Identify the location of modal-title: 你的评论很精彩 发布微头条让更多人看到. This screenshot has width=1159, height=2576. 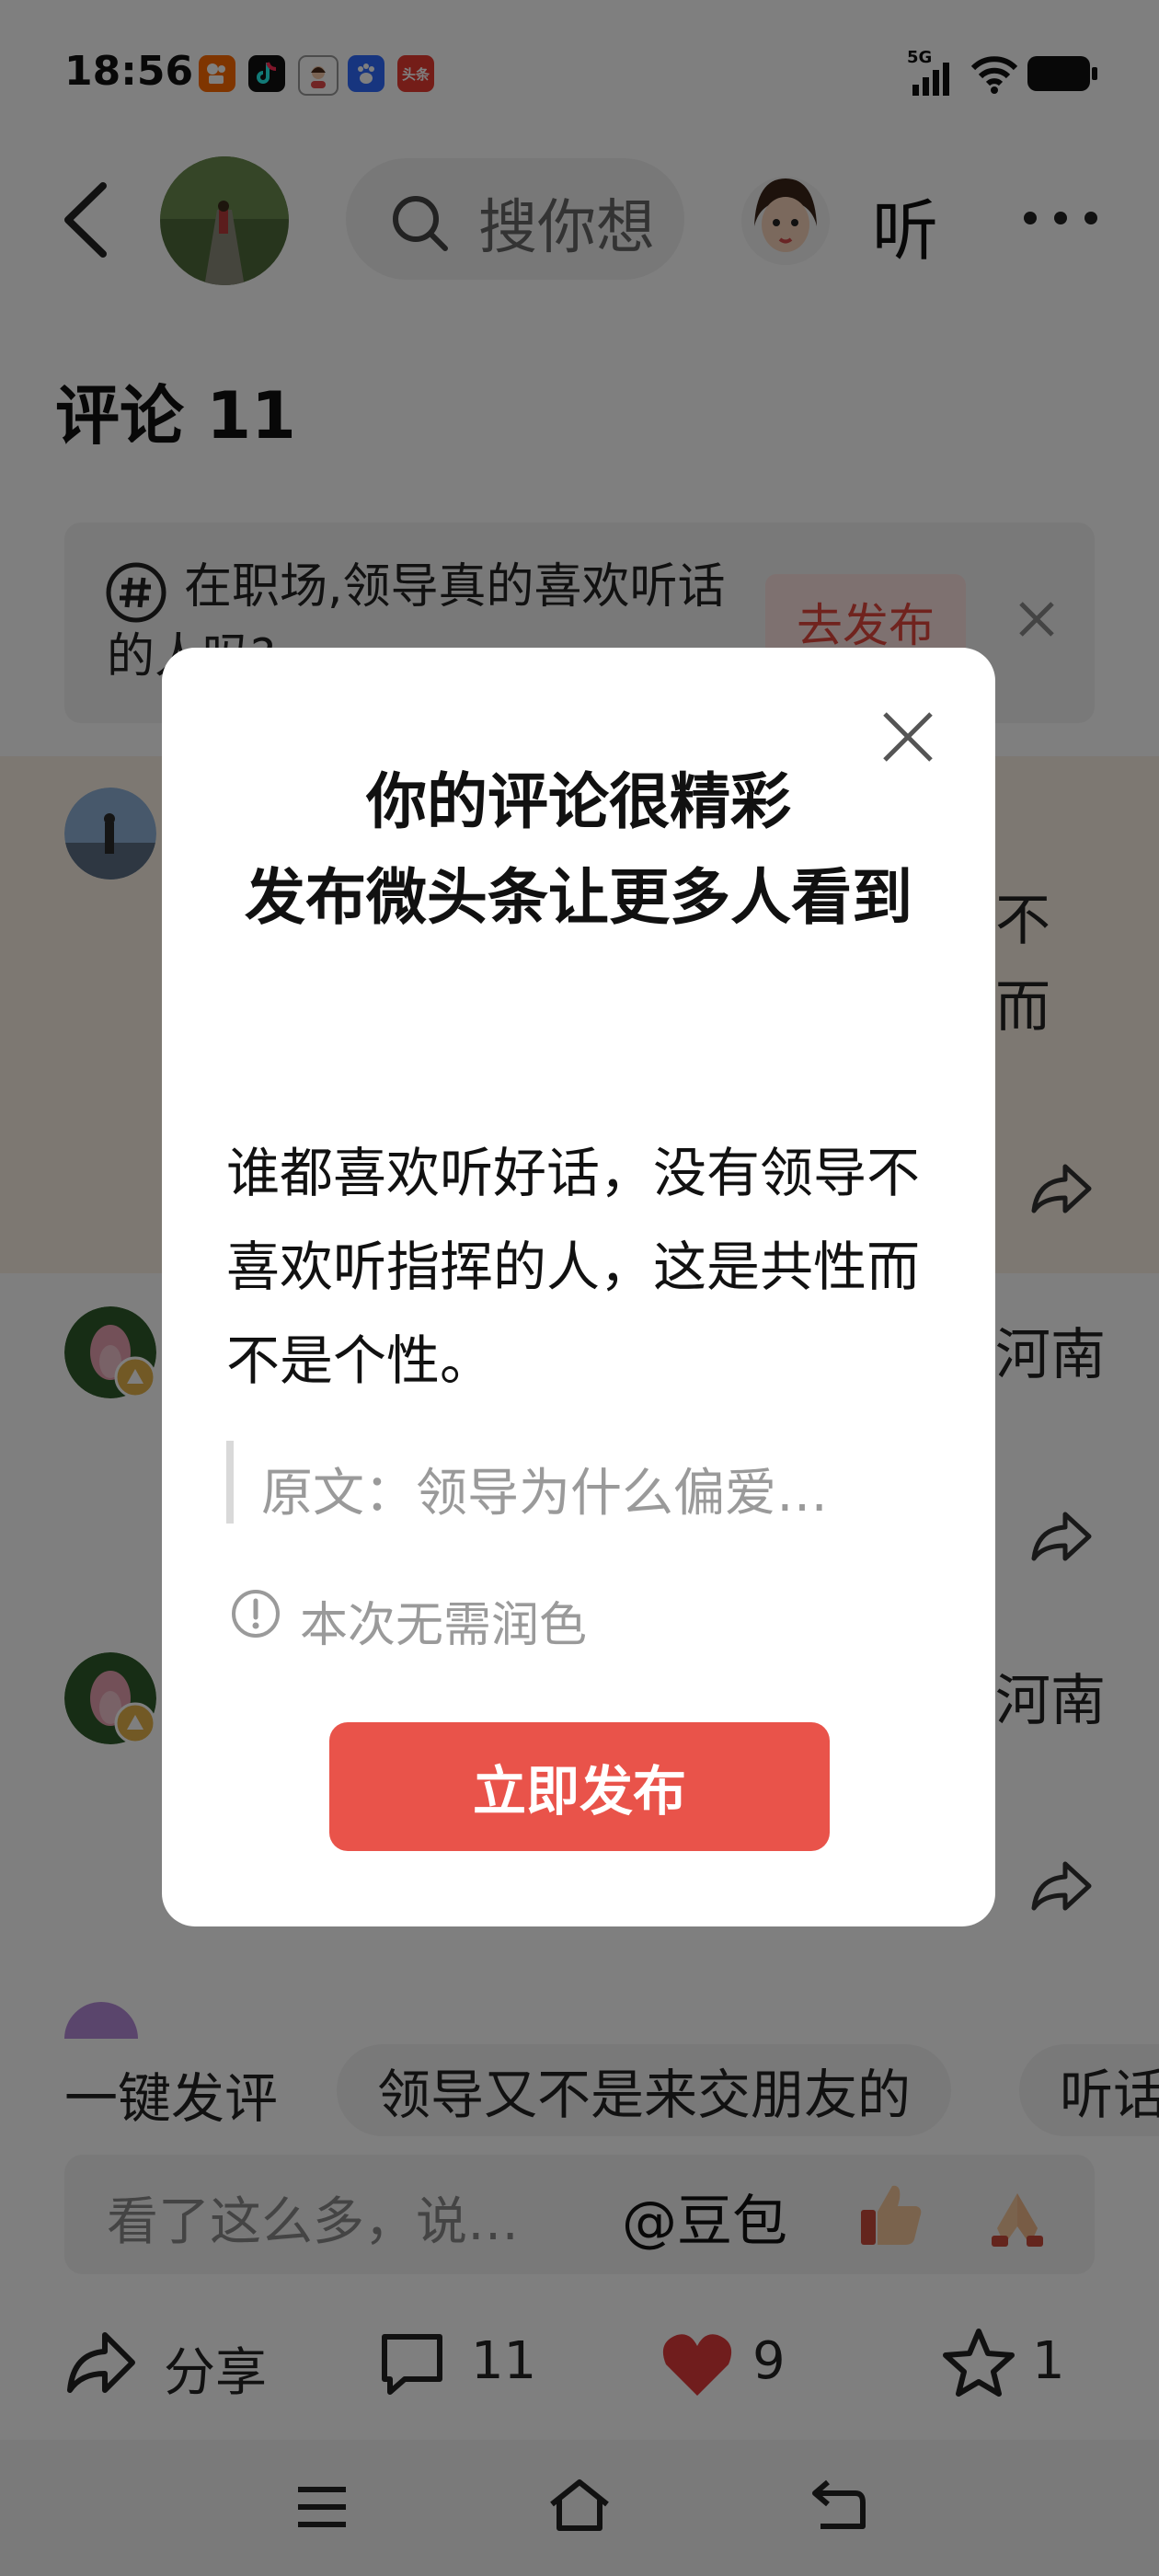
(578, 850).